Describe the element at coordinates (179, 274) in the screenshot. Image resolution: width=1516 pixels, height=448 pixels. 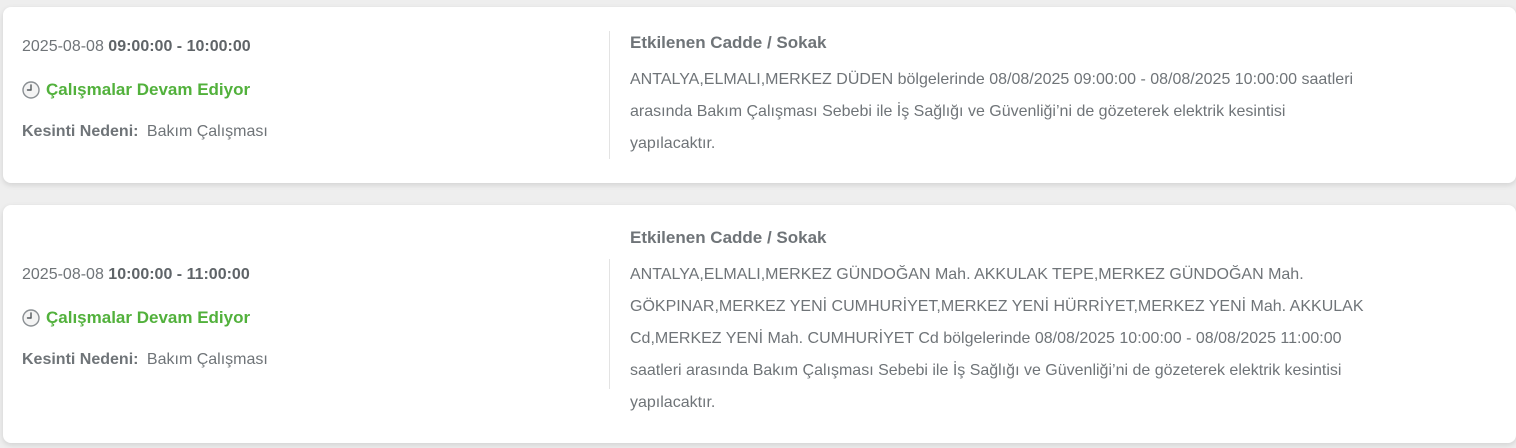
I see `outage-time-range: 10:00:00 - 11:00:00` at that location.